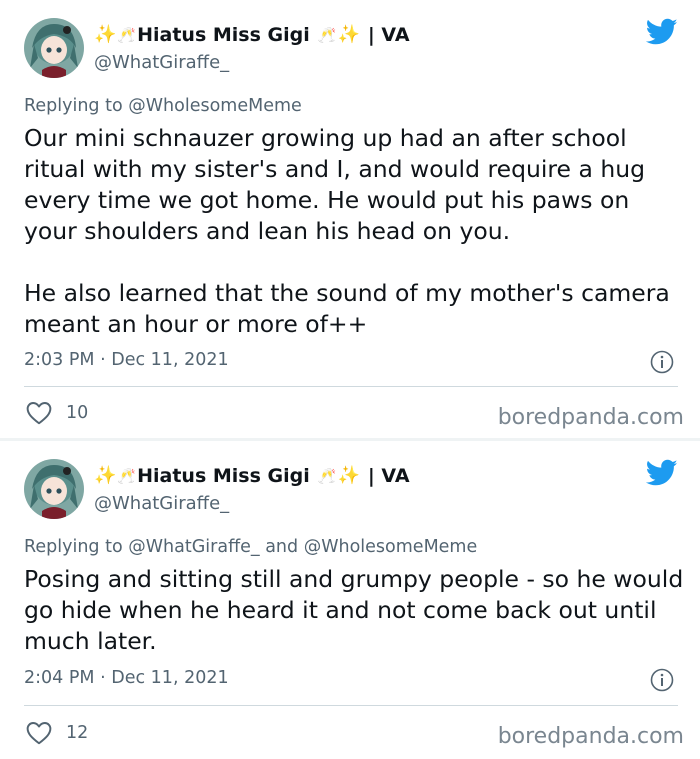  What do you see at coordinates (57, 413) in the screenshot?
I see `like-button: 10` at bounding box center [57, 413].